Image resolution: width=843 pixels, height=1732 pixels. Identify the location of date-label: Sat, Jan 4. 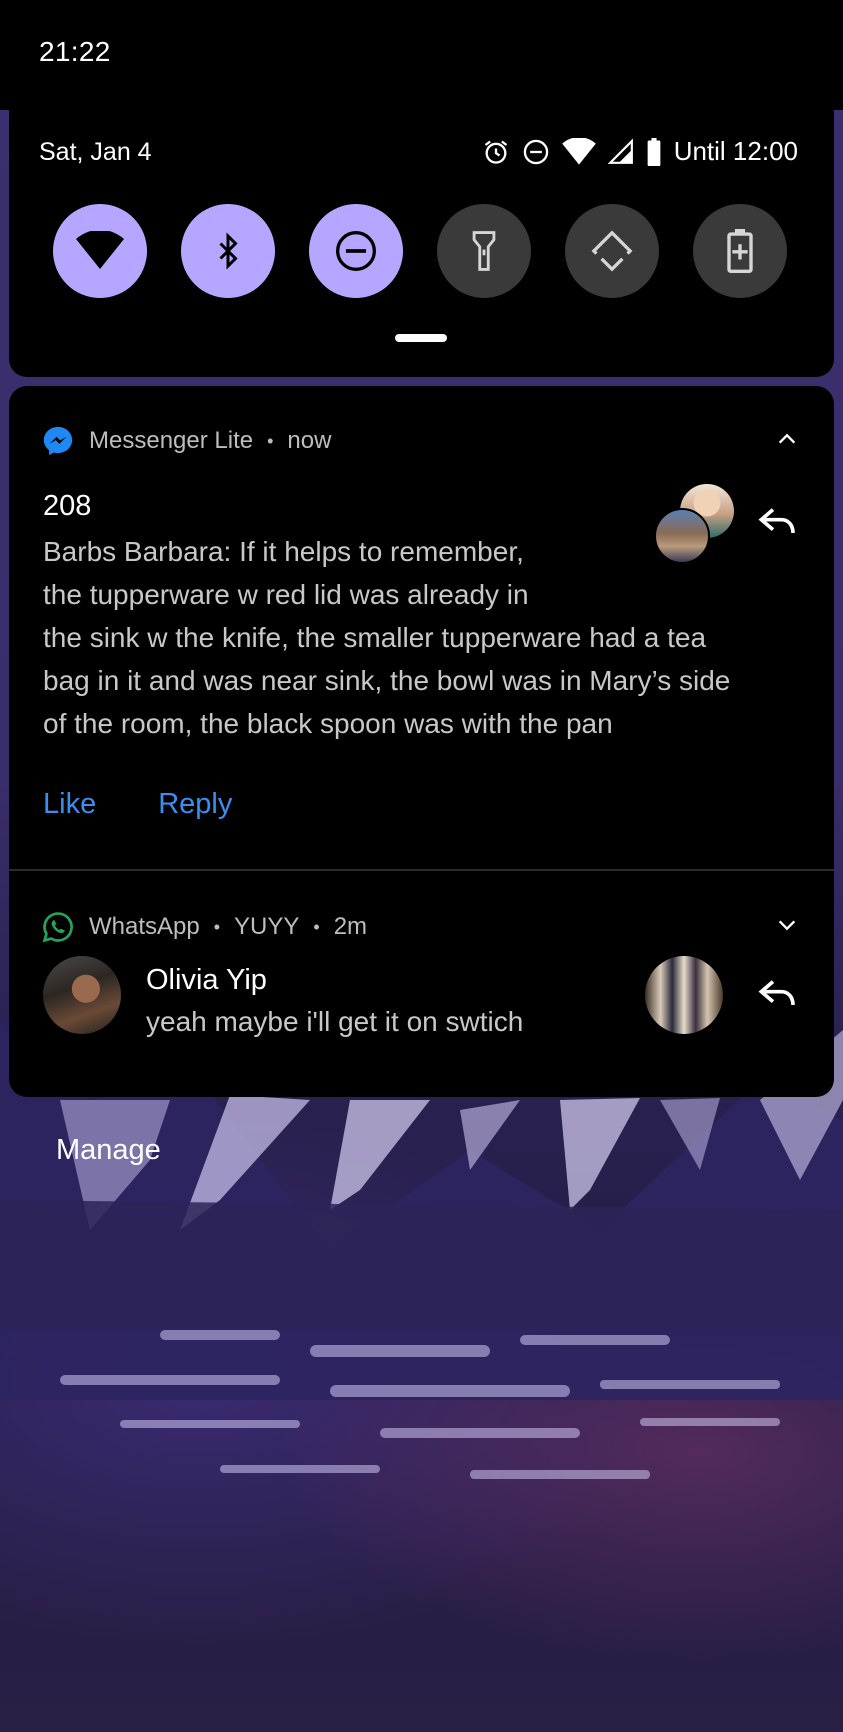
(95, 152).